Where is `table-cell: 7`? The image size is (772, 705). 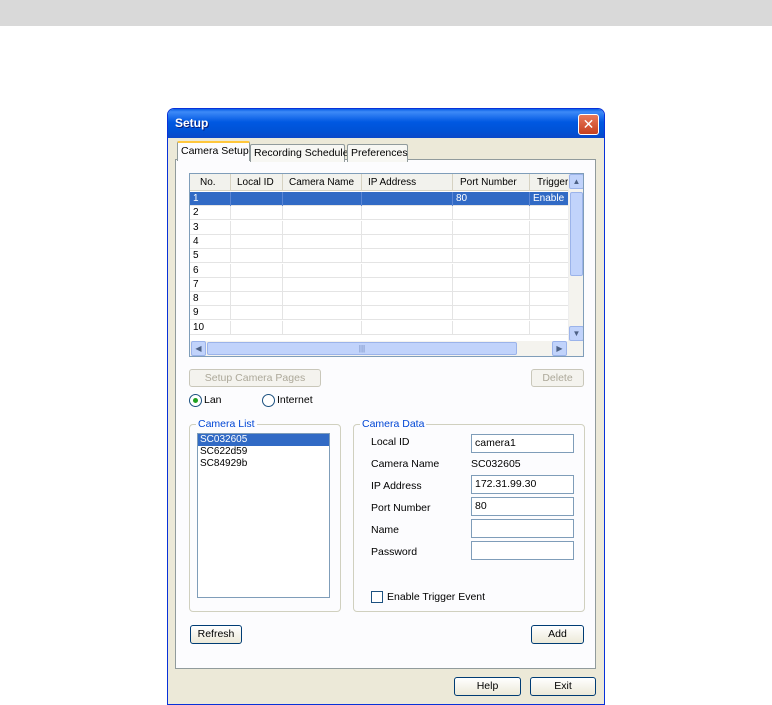 table-cell: 7 is located at coordinates (210, 284).